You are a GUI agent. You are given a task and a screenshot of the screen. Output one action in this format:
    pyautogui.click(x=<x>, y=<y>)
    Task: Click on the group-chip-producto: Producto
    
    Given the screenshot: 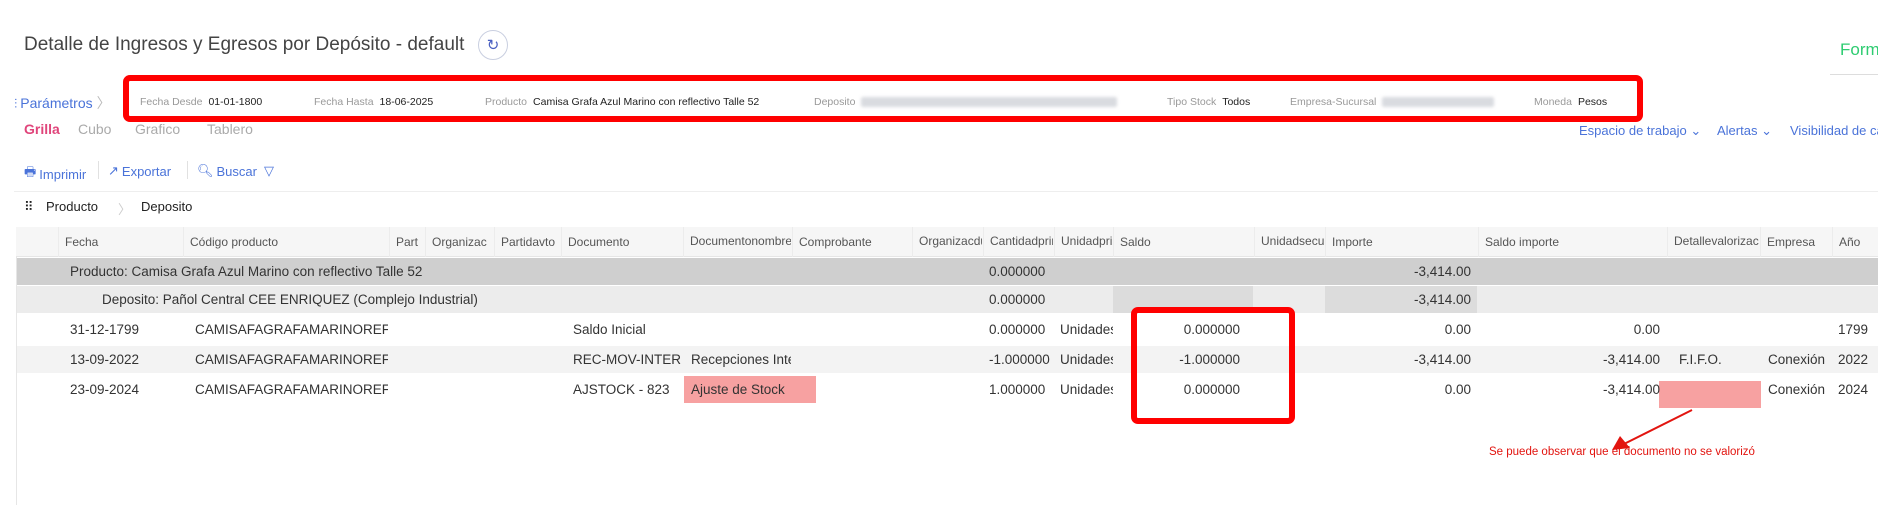 What is the action you would take?
    pyautogui.click(x=72, y=206)
    